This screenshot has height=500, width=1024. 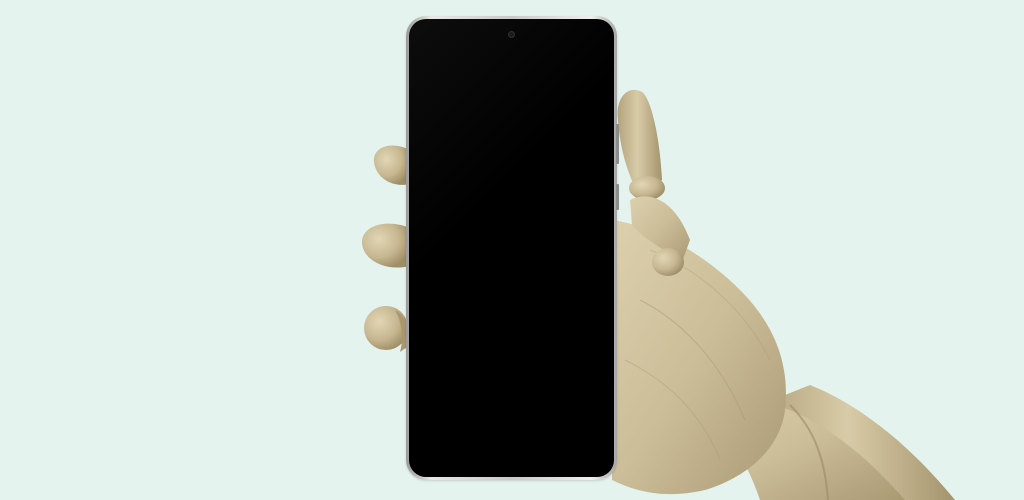 I want to click on volume-button, so click(x=617, y=144).